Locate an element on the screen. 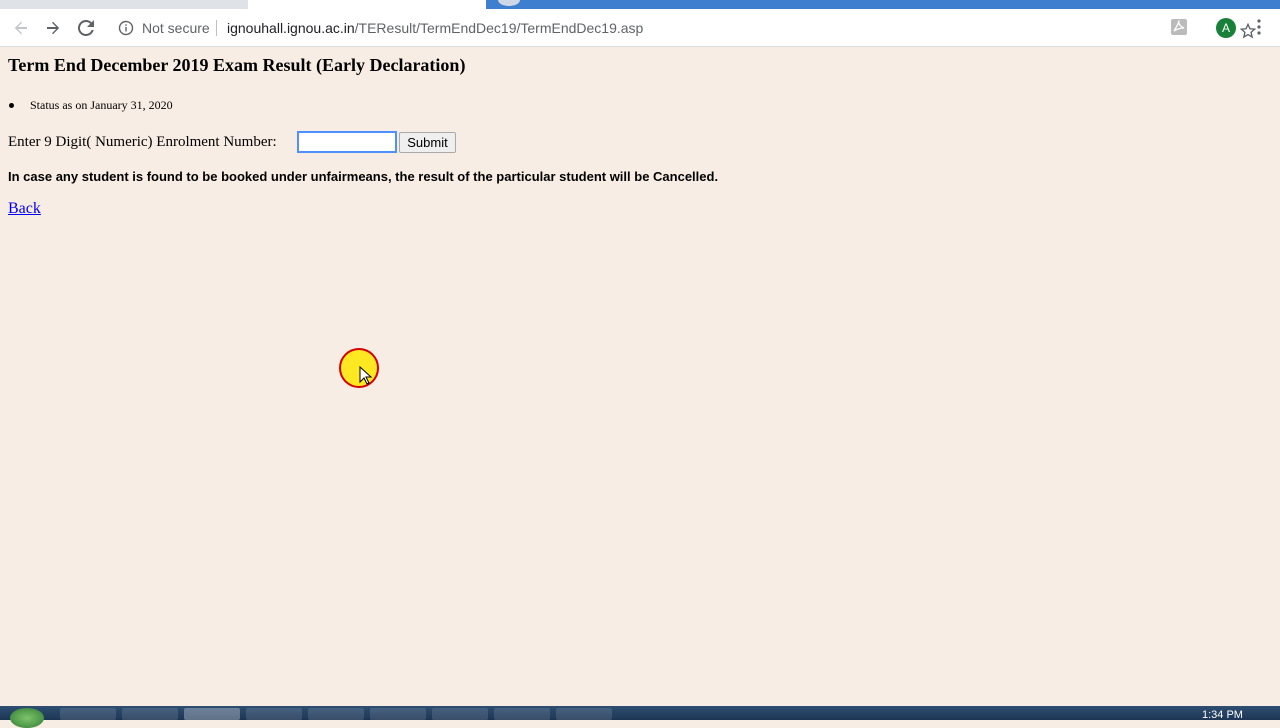 This screenshot has width=1280, height=728. tab-strip is located at coordinates (640, 4).